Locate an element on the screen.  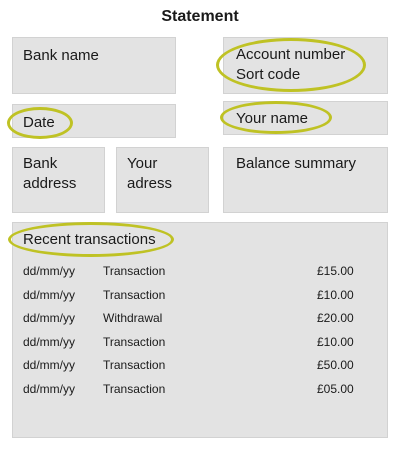
transaction-row: dd/mm/yy Withdrawal £20.00 is located at coordinates (200, 318).